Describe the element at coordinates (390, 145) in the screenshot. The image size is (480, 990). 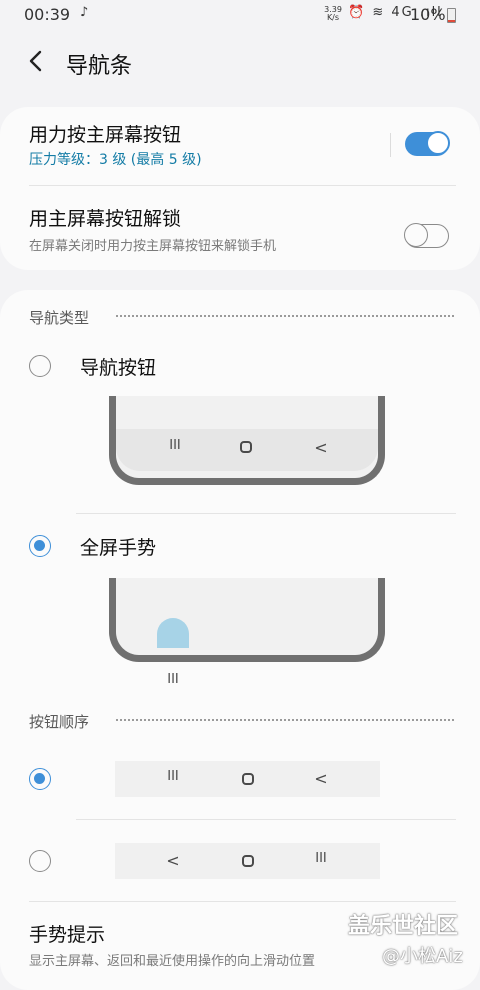
I see `row-separator` at that location.